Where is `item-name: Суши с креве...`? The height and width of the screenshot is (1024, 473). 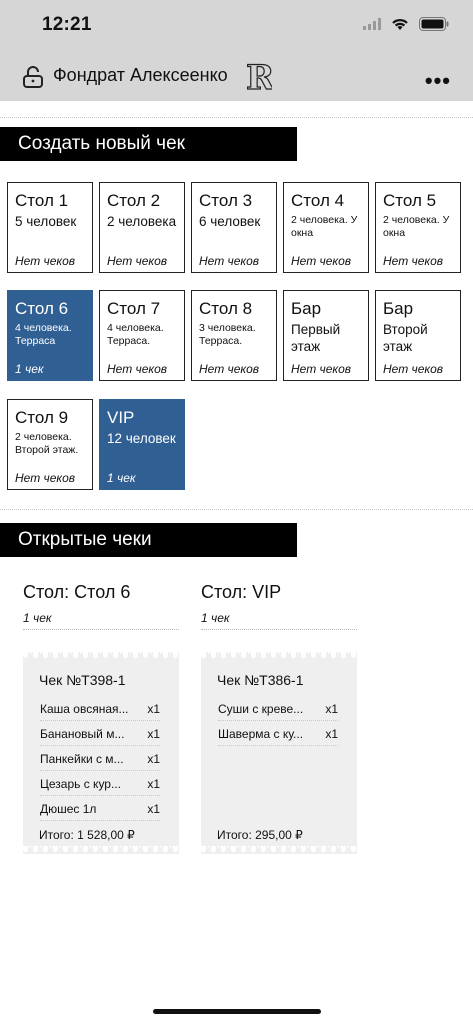 item-name: Суши с креве... is located at coordinates (261, 709).